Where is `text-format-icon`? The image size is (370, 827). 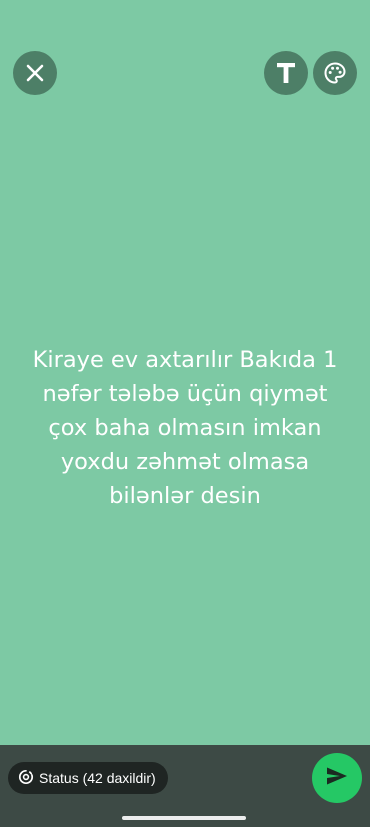 text-format-icon is located at coordinates (286, 73).